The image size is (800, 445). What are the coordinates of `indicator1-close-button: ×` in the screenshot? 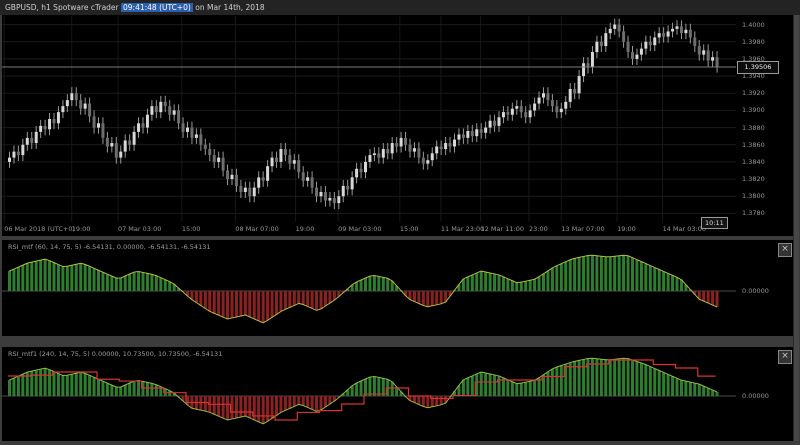 It's located at (785, 250).